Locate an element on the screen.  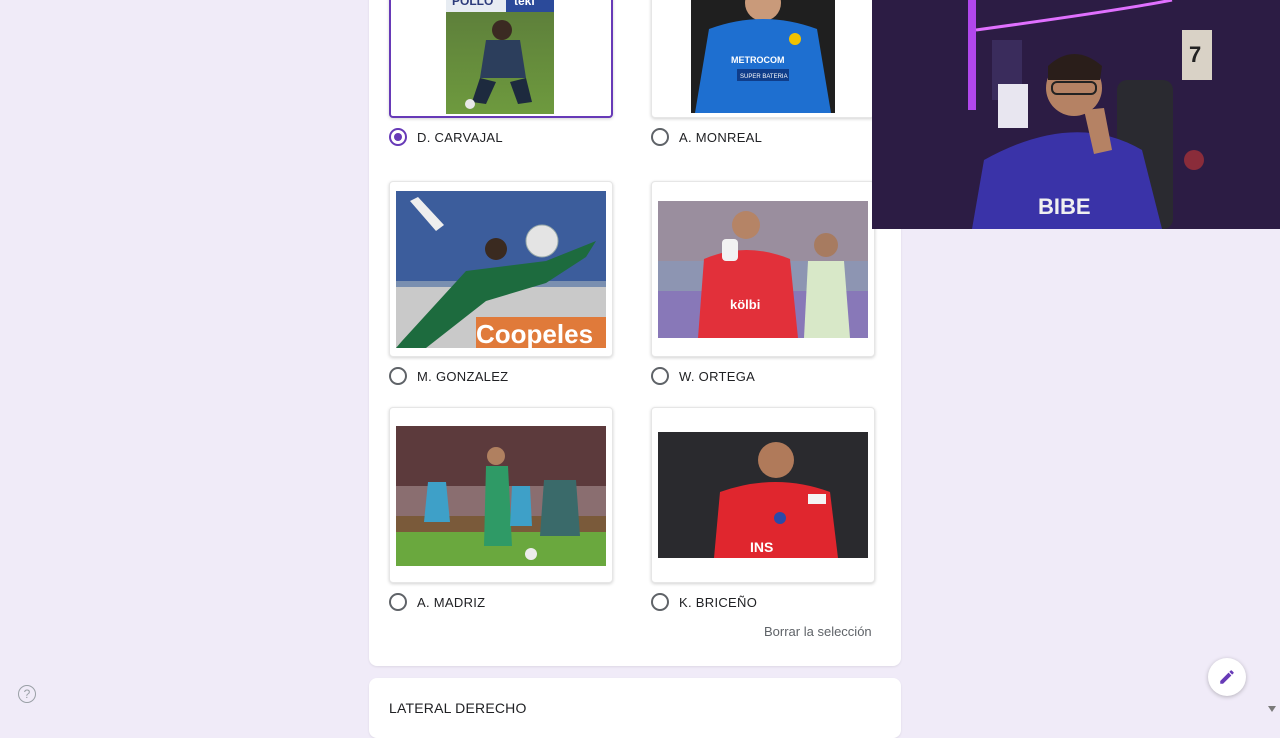
option-briceno: INS K. BRICEÑO is located at coordinates (763, 509).